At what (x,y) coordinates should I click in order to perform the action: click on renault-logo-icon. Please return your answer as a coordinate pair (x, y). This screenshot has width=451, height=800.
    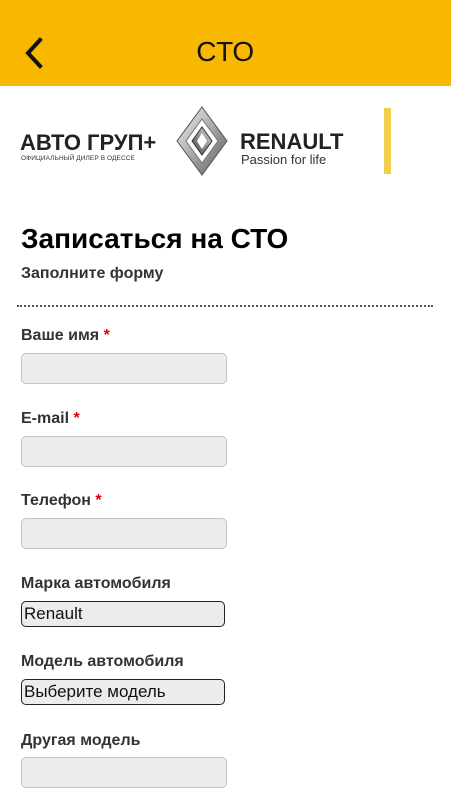
    Looking at the image, I should click on (202, 141).